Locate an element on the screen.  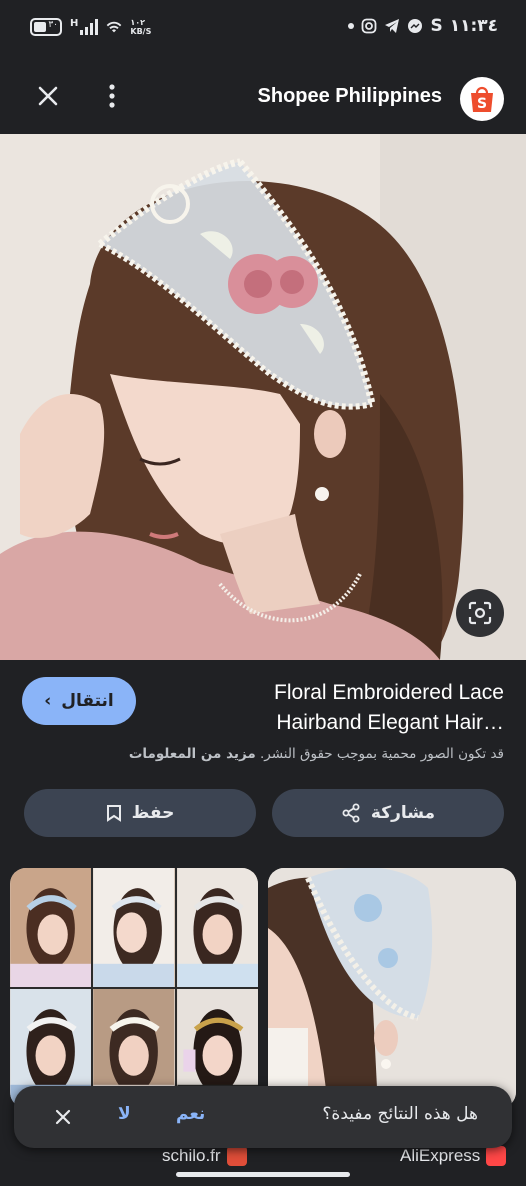
wifi-icon is located at coordinates (114, 27).